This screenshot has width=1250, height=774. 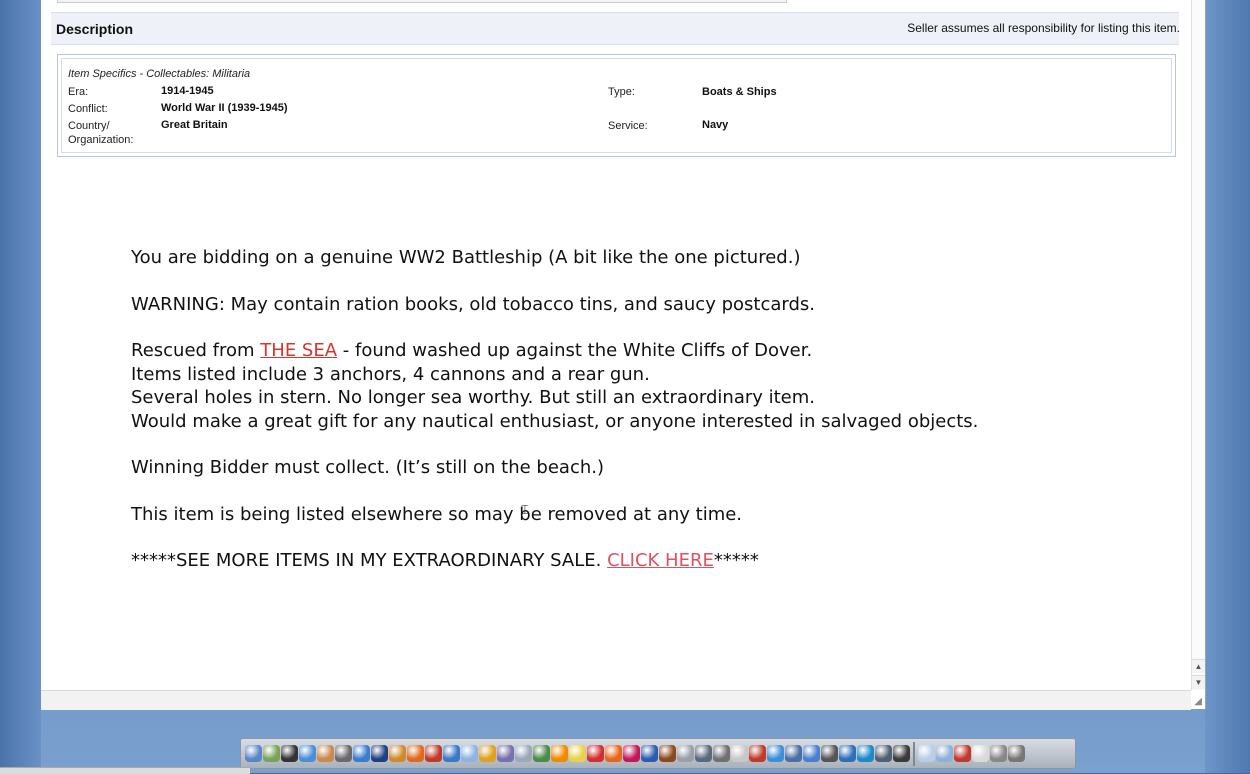 What do you see at coordinates (595, 753) in the screenshot?
I see `acrobat-icon` at bounding box center [595, 753].